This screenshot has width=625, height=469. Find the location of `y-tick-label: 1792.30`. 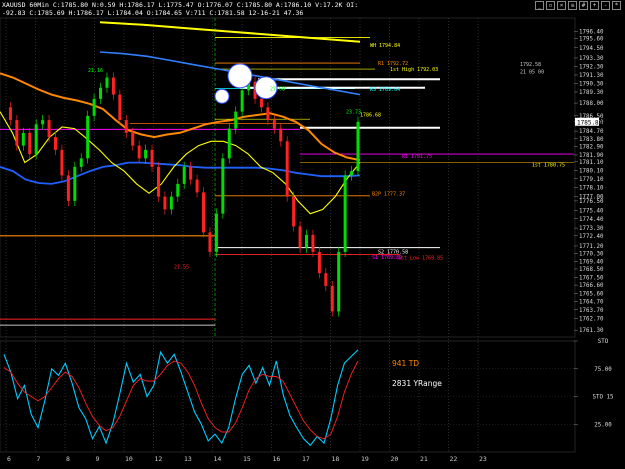

y-tick-label: 1792.30 is located at coordinates (591, 67).